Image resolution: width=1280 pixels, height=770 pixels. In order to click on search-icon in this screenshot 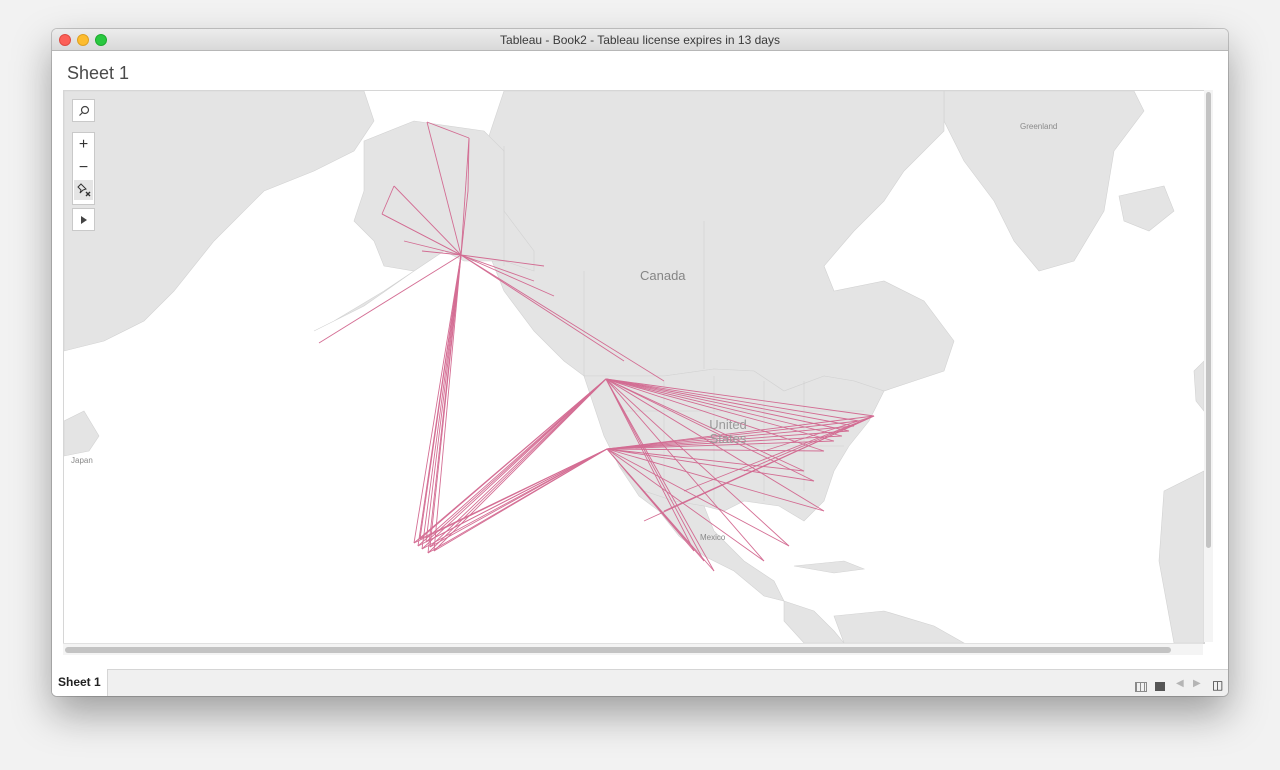, I will do `click(83, 110)`.